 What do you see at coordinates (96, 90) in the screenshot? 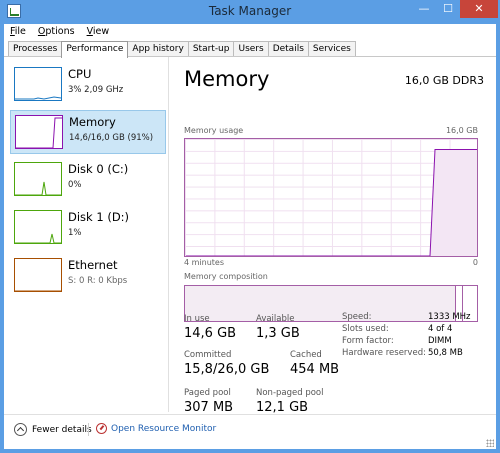
I see `sidebar-cpu-value: 3% 2,09 GHz` at bounding box center [96, 90].